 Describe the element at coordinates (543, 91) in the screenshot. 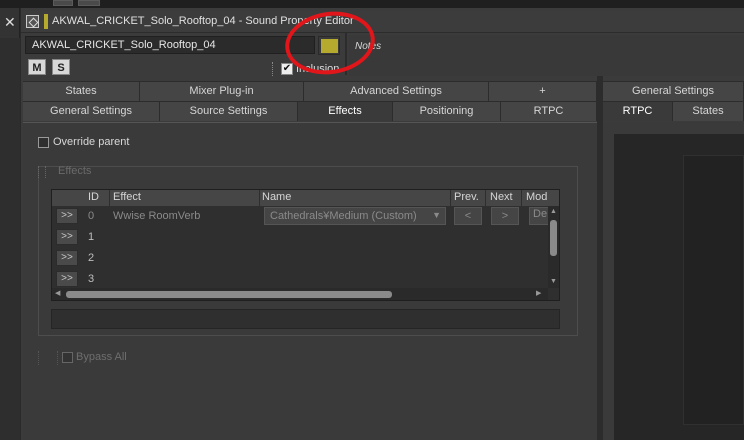

I see `tab-add: +` at that location.